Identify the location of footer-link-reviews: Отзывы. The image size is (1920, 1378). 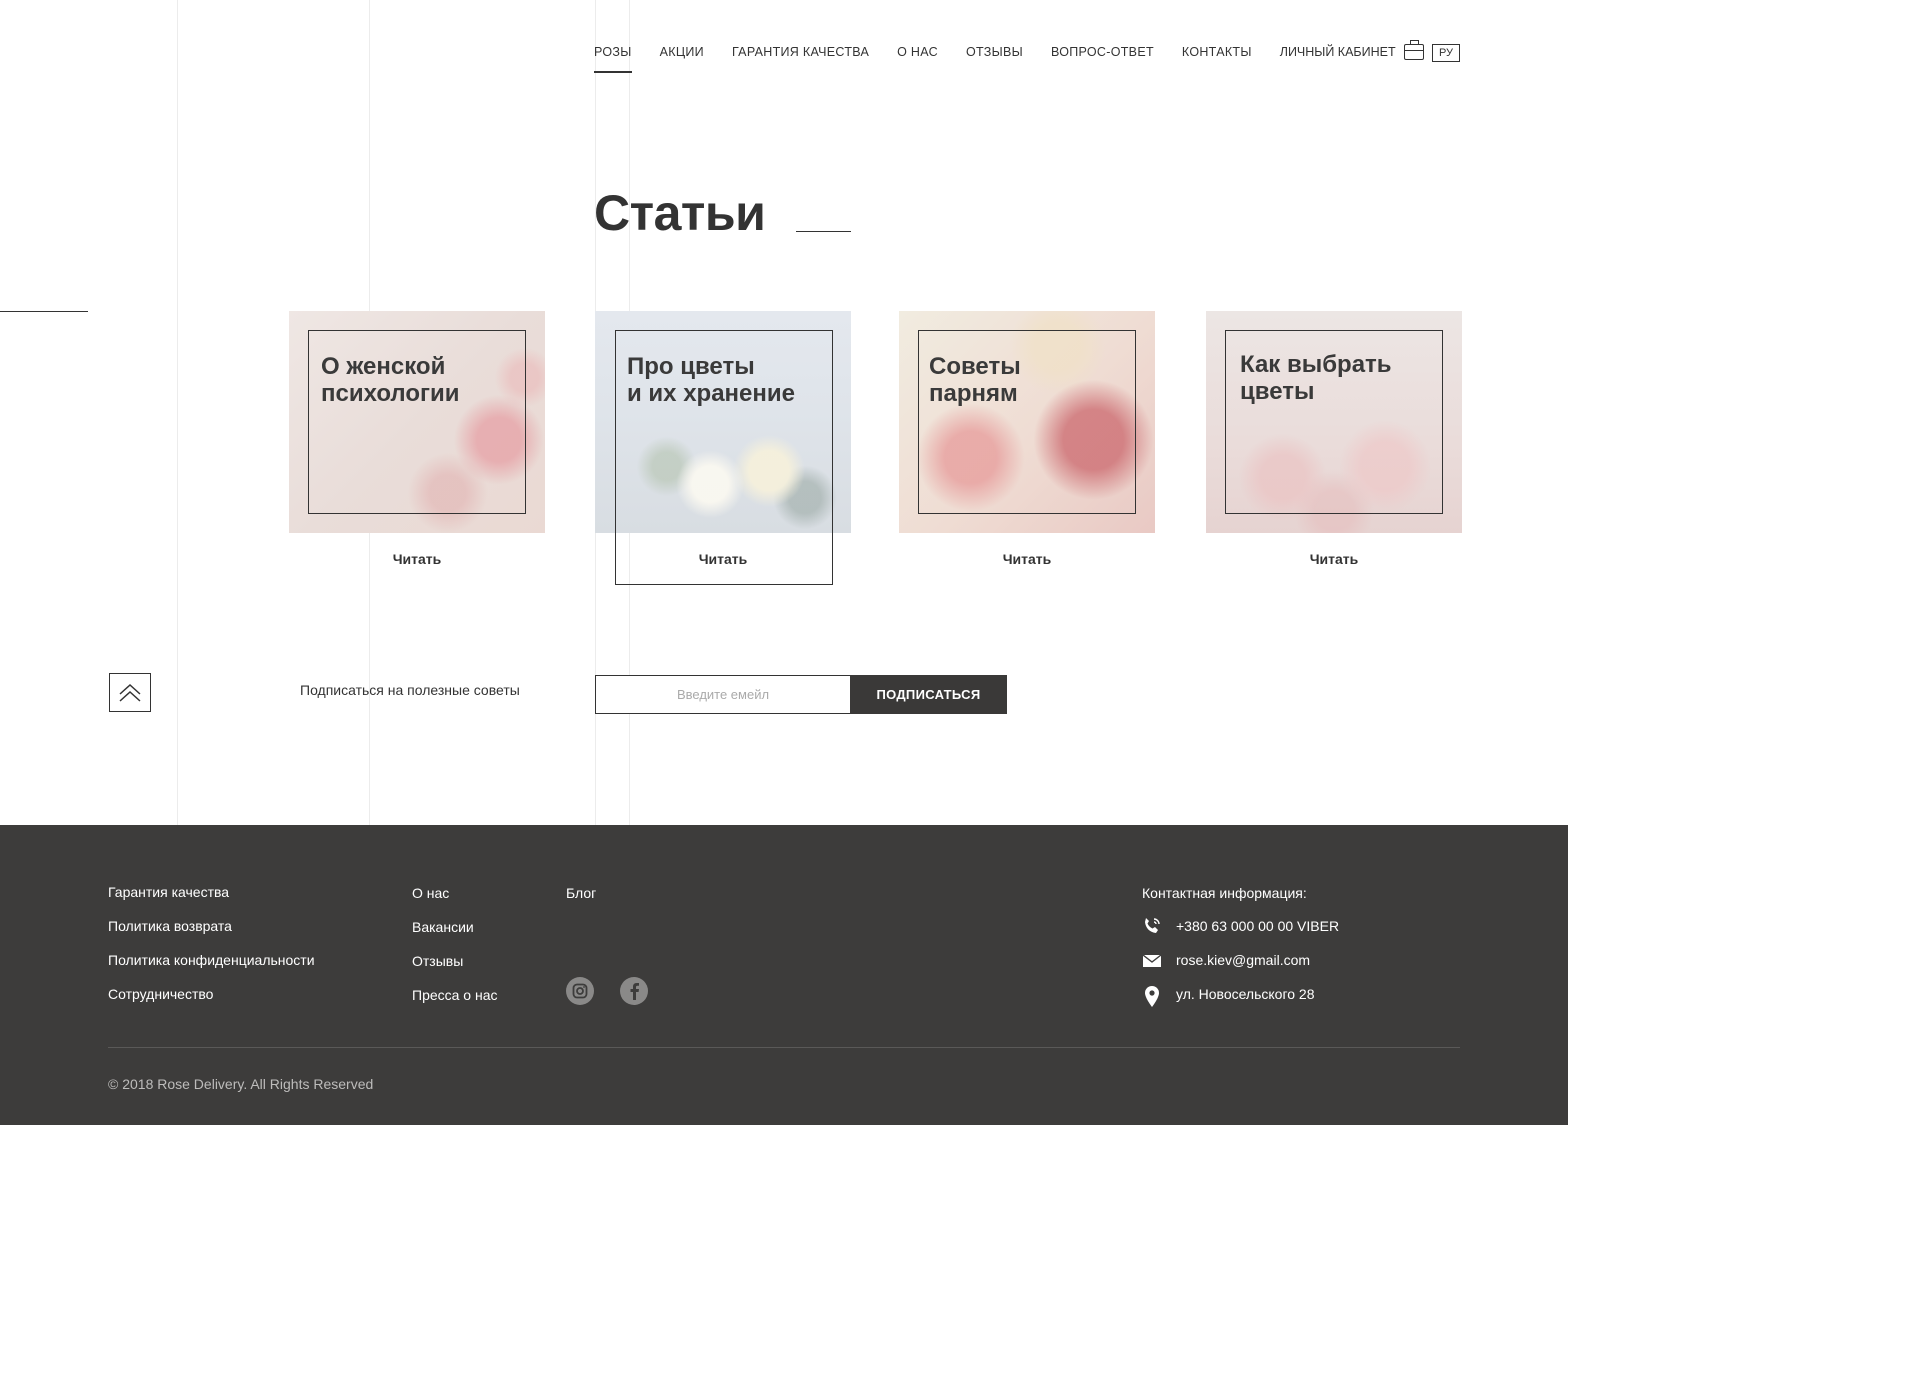
(437, 961).